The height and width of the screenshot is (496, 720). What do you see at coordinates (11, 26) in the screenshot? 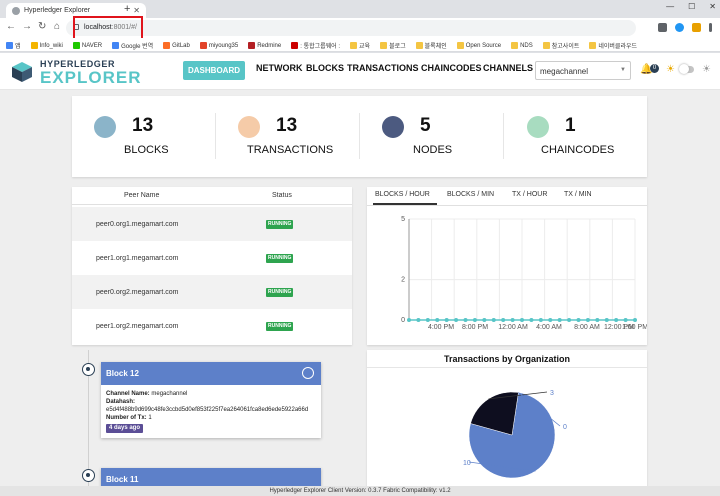
I see `back-icon: ←` at bounding box center [11, 26].